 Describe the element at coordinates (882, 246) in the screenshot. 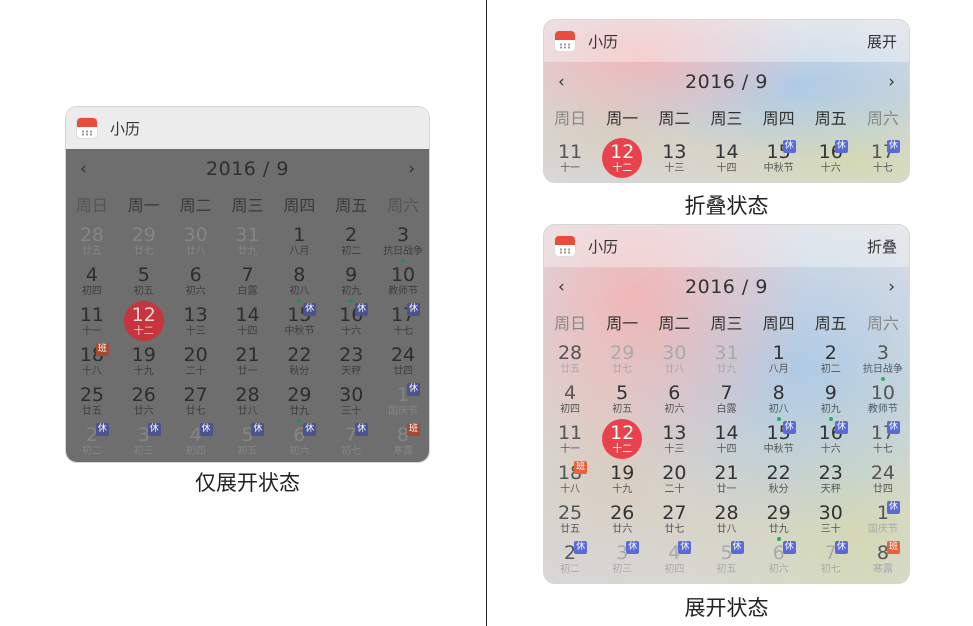

I see `collapse-toggle-button: 折叠` at that location.